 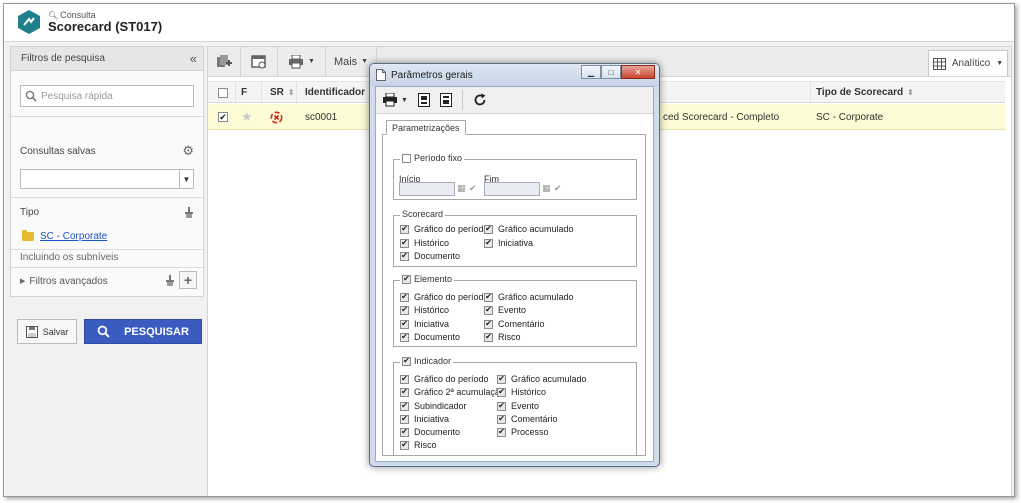 What do you see at coordinates (381, 75) in the screenshot?
I see `document-icon` at bounding box center [381, 75].